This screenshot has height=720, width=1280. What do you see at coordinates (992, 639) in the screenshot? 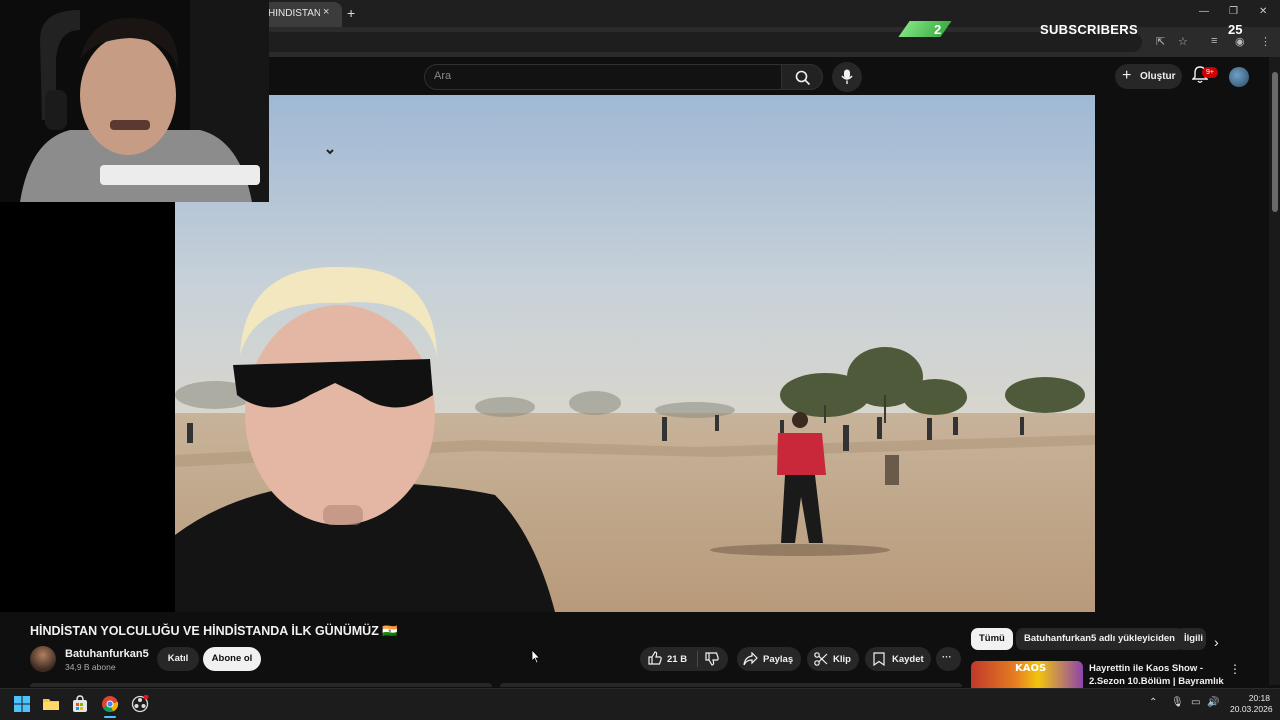
I see `chip-all: Tümü` at bounding box center [992, 639].